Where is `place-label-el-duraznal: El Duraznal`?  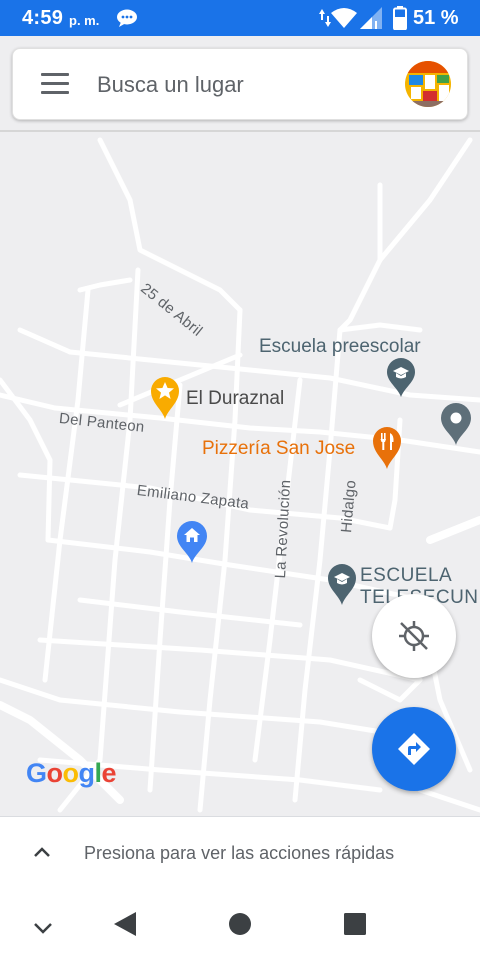 place-label-el-duraznal: El Duraznal is located at coordinates (235, 399).